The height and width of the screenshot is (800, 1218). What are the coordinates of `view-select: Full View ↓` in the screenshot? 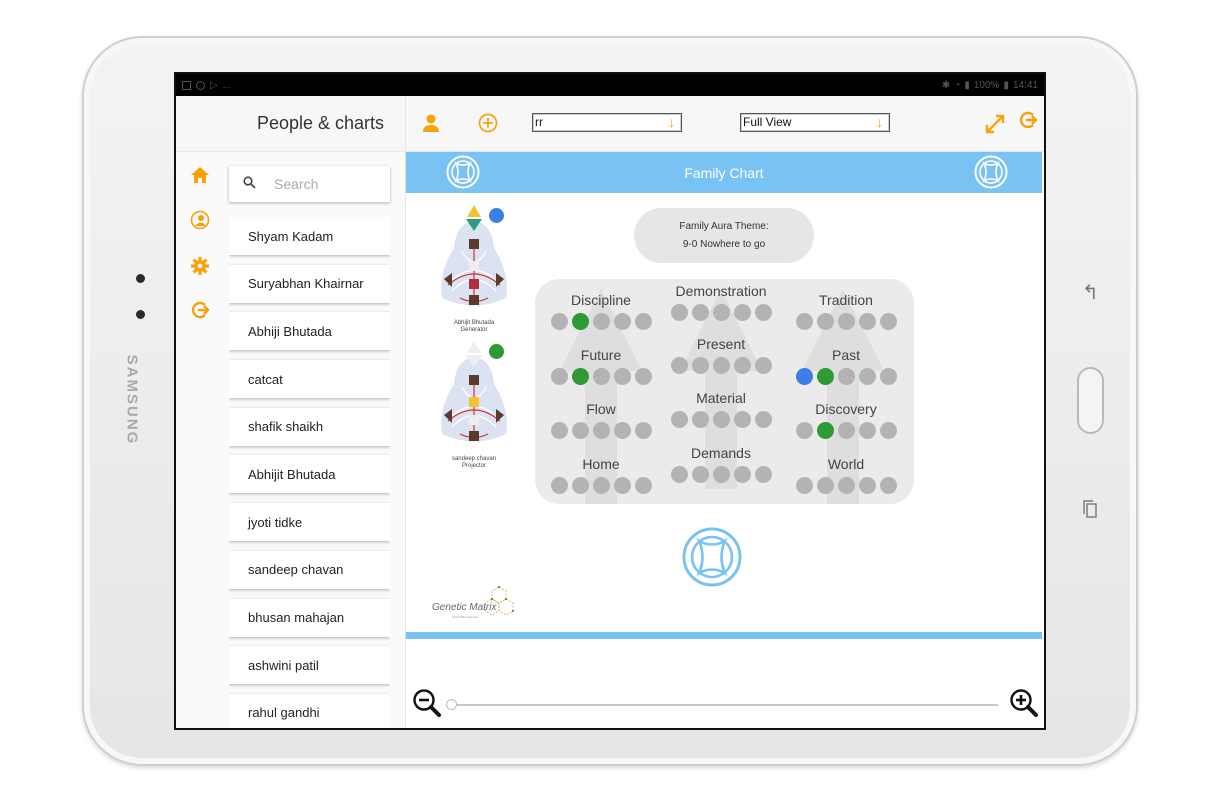 It's located at (815, 122).